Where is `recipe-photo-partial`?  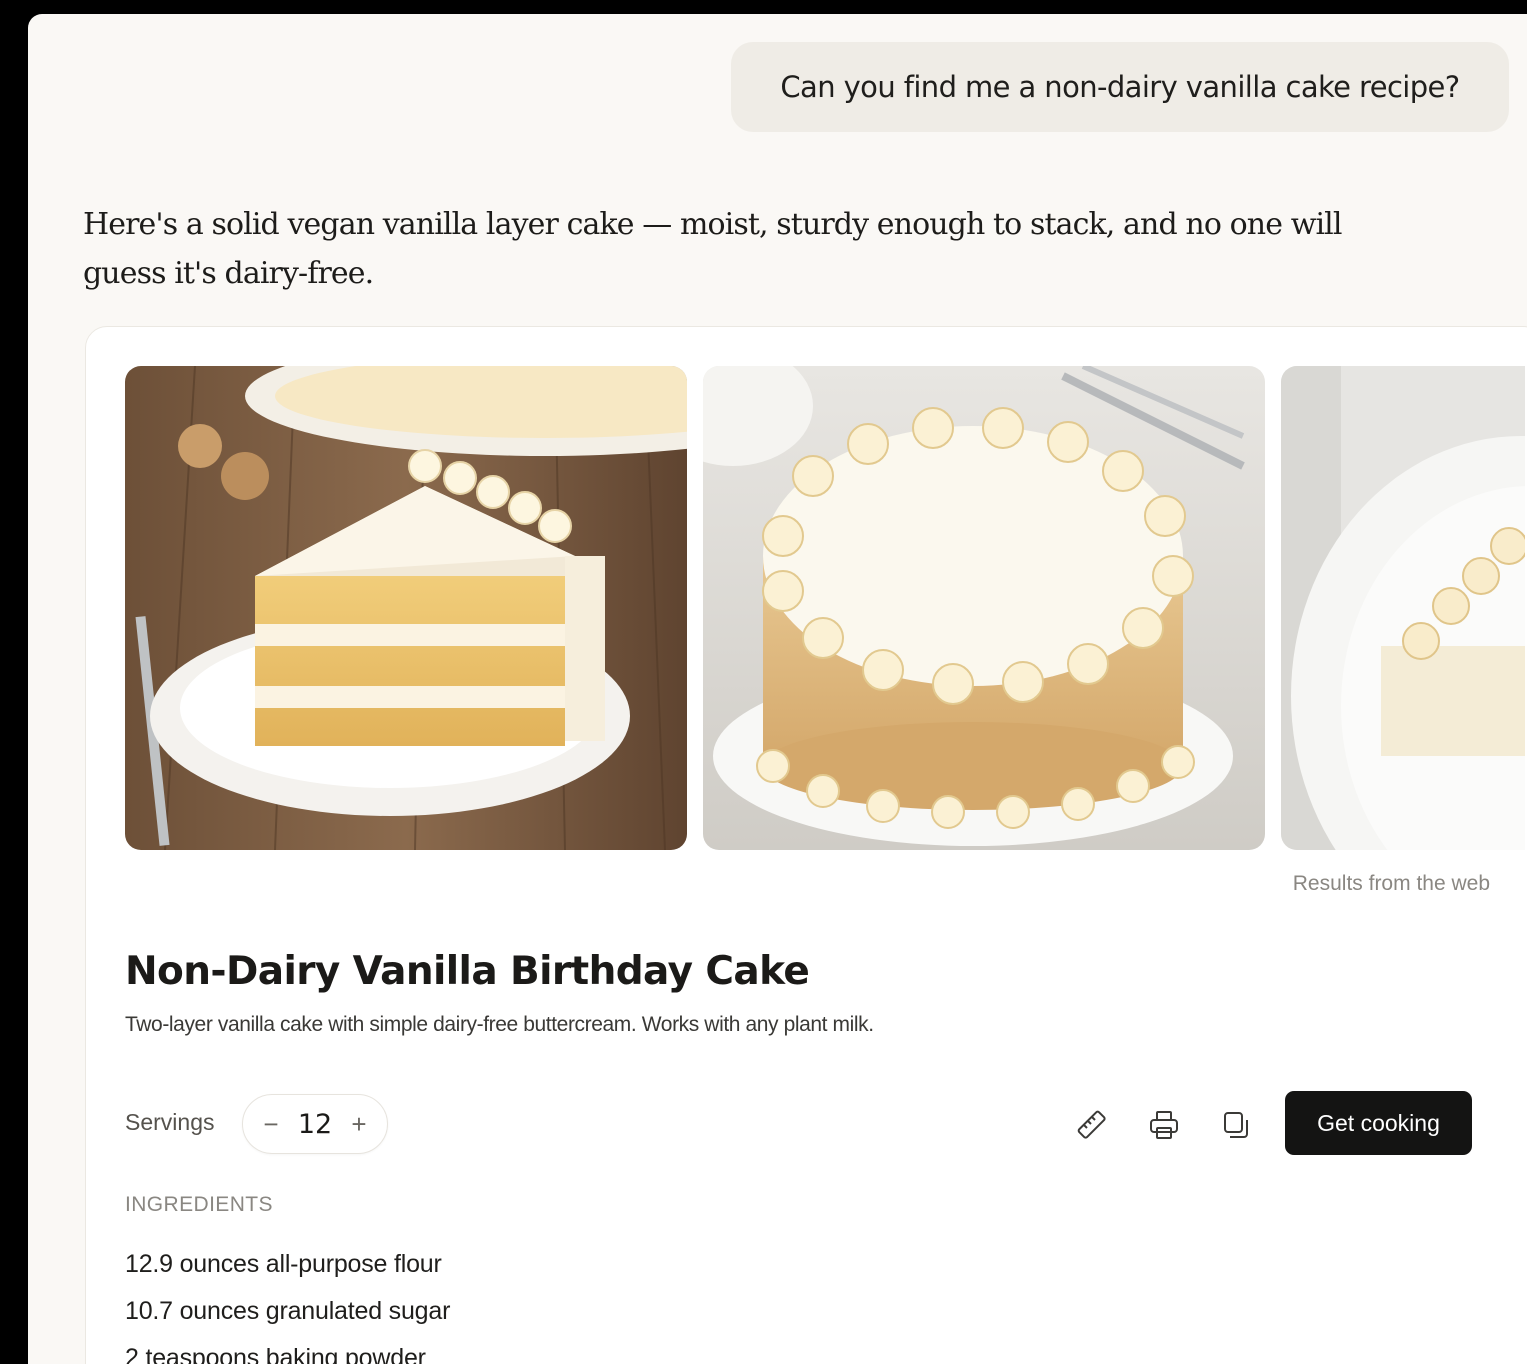 recipe-photo-partial is located at coordinates (1403, 608).